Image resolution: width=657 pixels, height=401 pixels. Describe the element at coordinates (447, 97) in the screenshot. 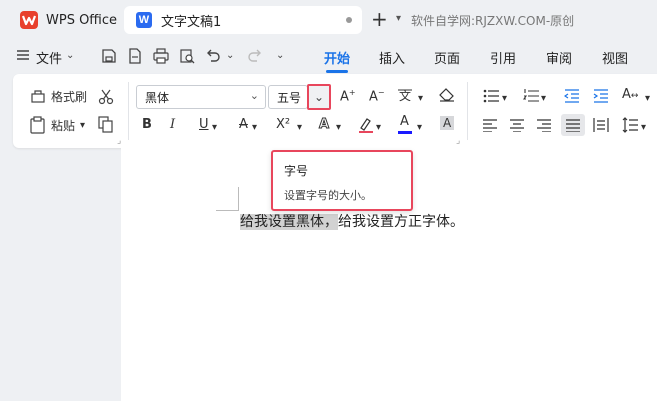

I see `clear-format-icon` at that location.